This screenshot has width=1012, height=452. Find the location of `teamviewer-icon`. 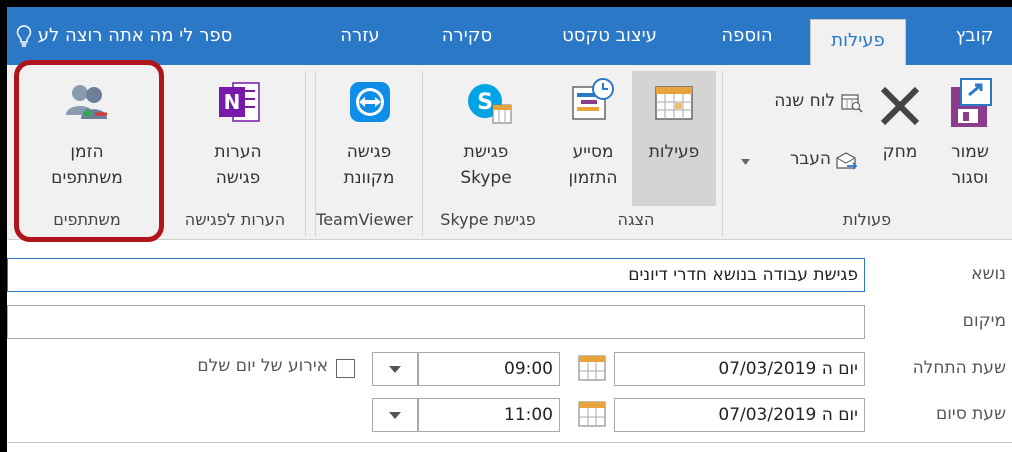

teamviewer-icon is located at coordinates (370, 102).